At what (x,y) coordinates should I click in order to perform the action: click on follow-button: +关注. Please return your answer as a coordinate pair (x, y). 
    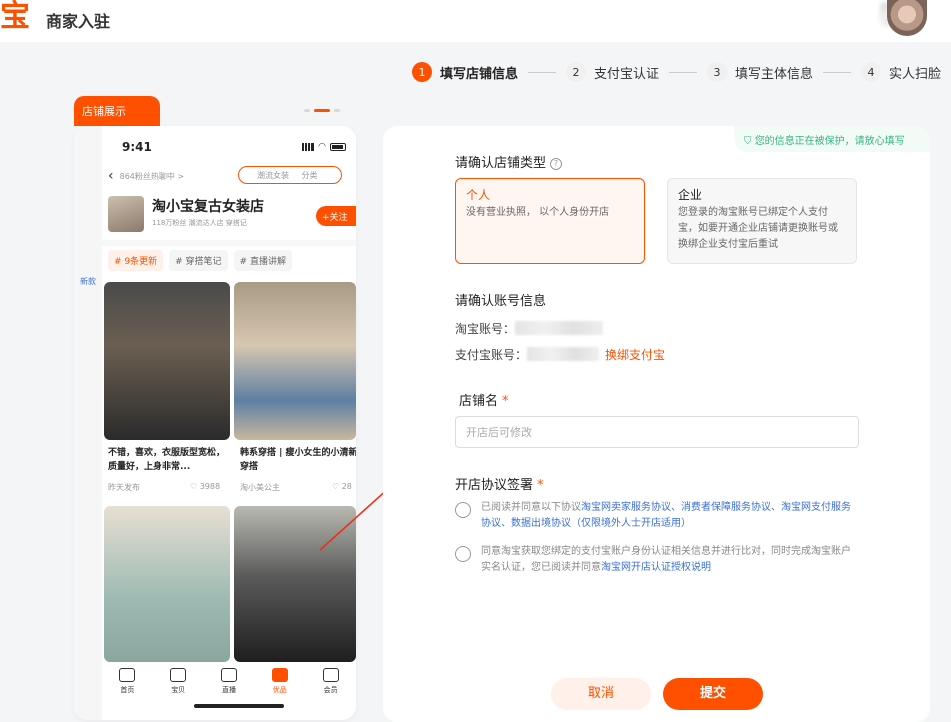
    Looking at the image, I should click on (336, 216).